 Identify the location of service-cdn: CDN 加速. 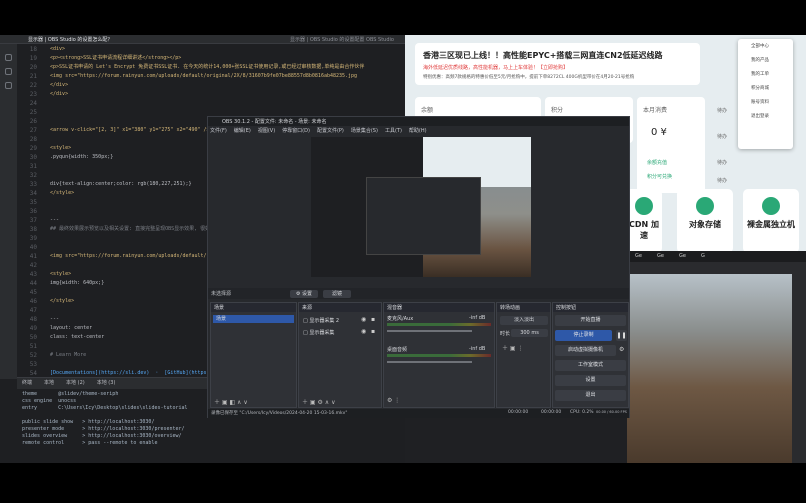
(644, 221).